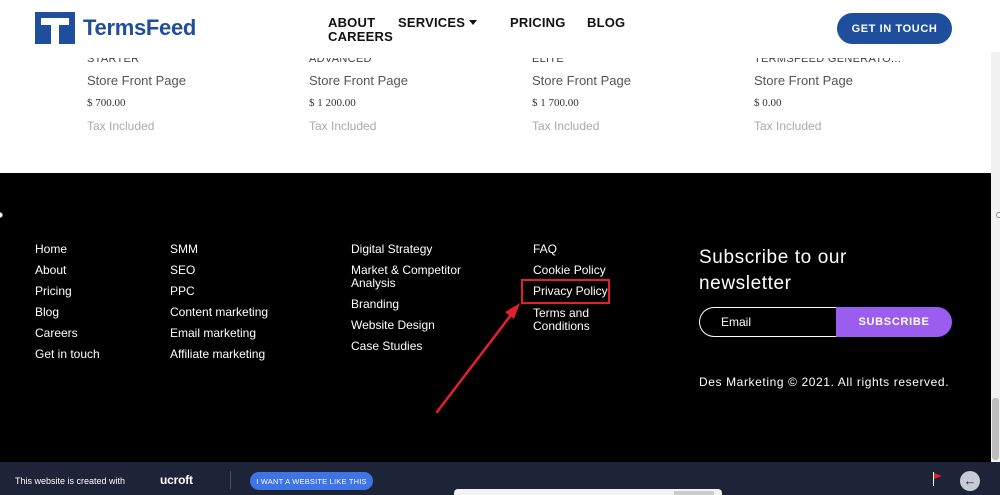 This screenshot has width=1000, height=495. What do you see at coordinates (113, 59) in the screenshot?
I see `plan-name: STARTER` at bounding box center [113, 59].